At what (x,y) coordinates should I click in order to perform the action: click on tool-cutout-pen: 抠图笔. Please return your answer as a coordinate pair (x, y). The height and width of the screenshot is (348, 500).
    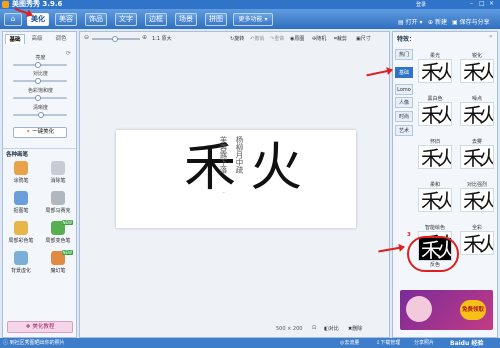
    Looking at the image, I should click on (21, 204).